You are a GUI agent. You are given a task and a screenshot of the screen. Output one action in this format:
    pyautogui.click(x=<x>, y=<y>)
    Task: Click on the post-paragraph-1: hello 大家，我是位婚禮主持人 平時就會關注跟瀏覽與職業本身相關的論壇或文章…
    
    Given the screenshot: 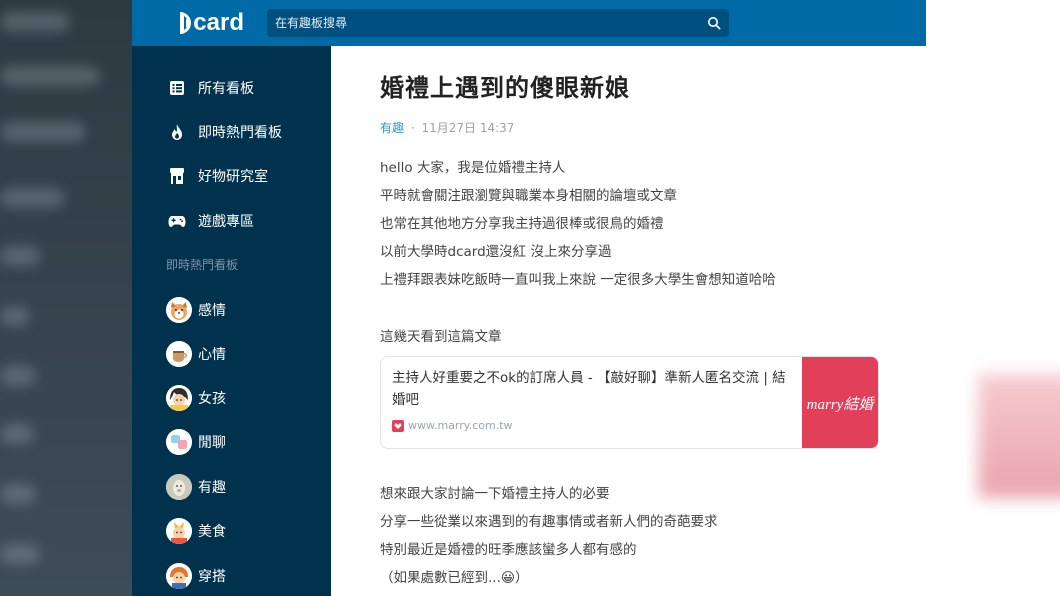 What is the action you would take?
    pyautogui.click(x=578, y=224)
    